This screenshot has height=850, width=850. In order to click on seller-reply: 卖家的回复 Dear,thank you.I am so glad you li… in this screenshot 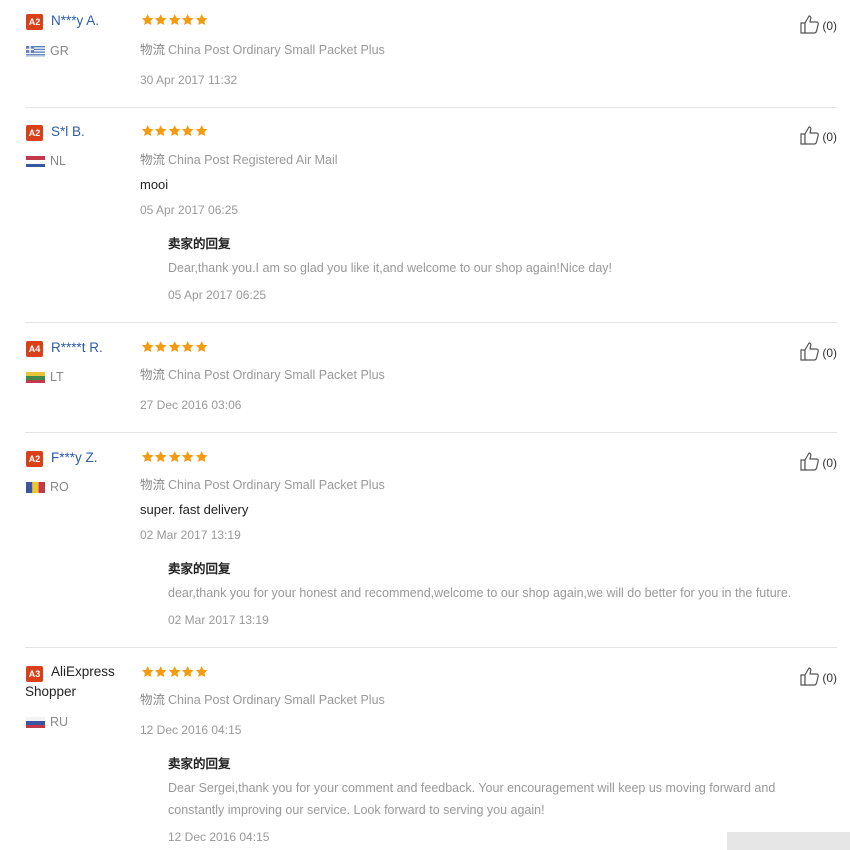, I will do `click(498, 273)`.